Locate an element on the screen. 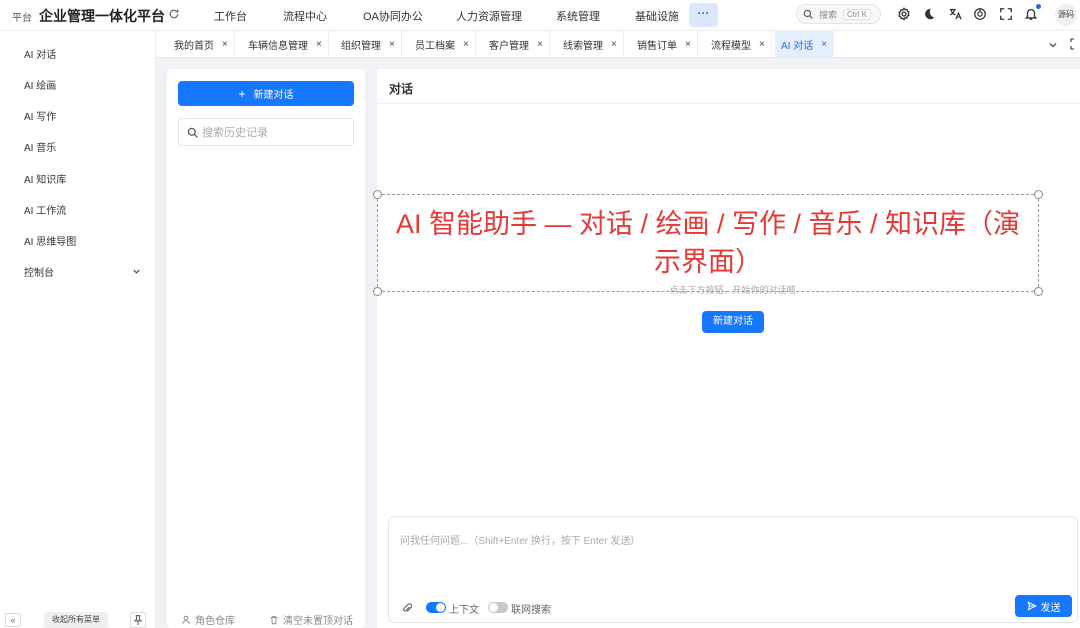  tab-label: 员工档案 is located at coordinates (435, 46).